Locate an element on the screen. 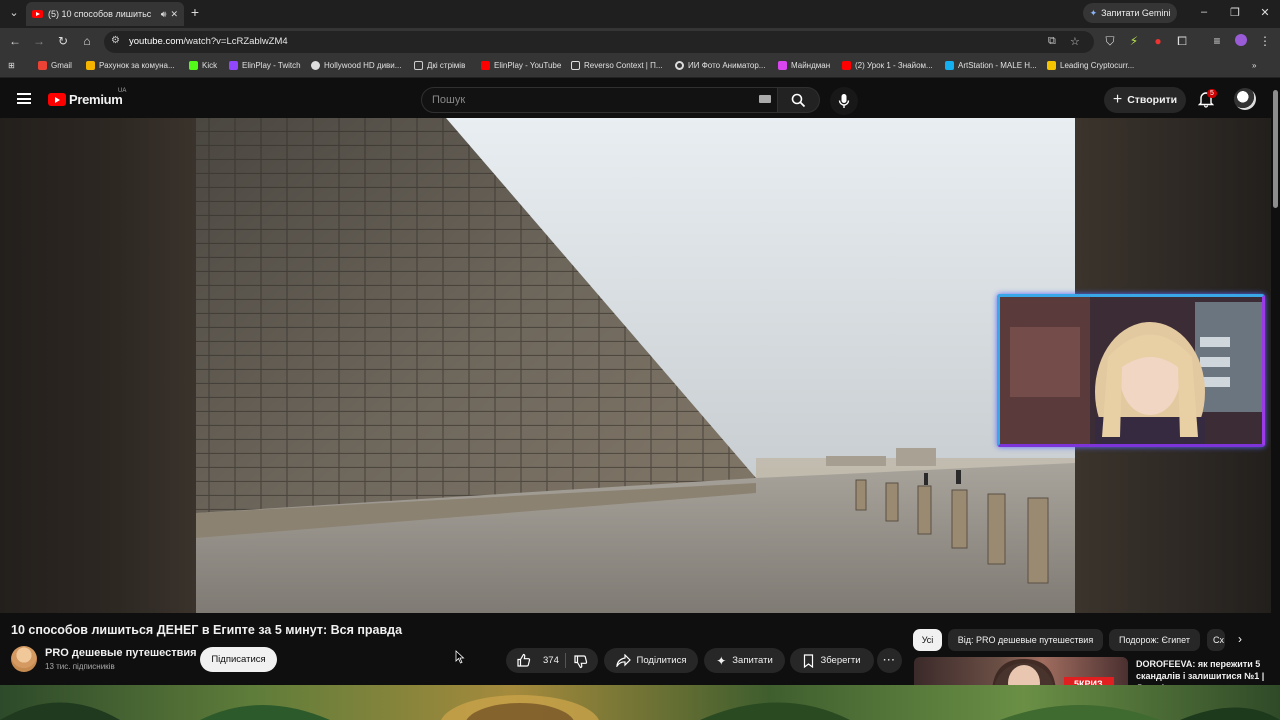  more-bookmarks-icon: » is located at coordinates (1254, 65).